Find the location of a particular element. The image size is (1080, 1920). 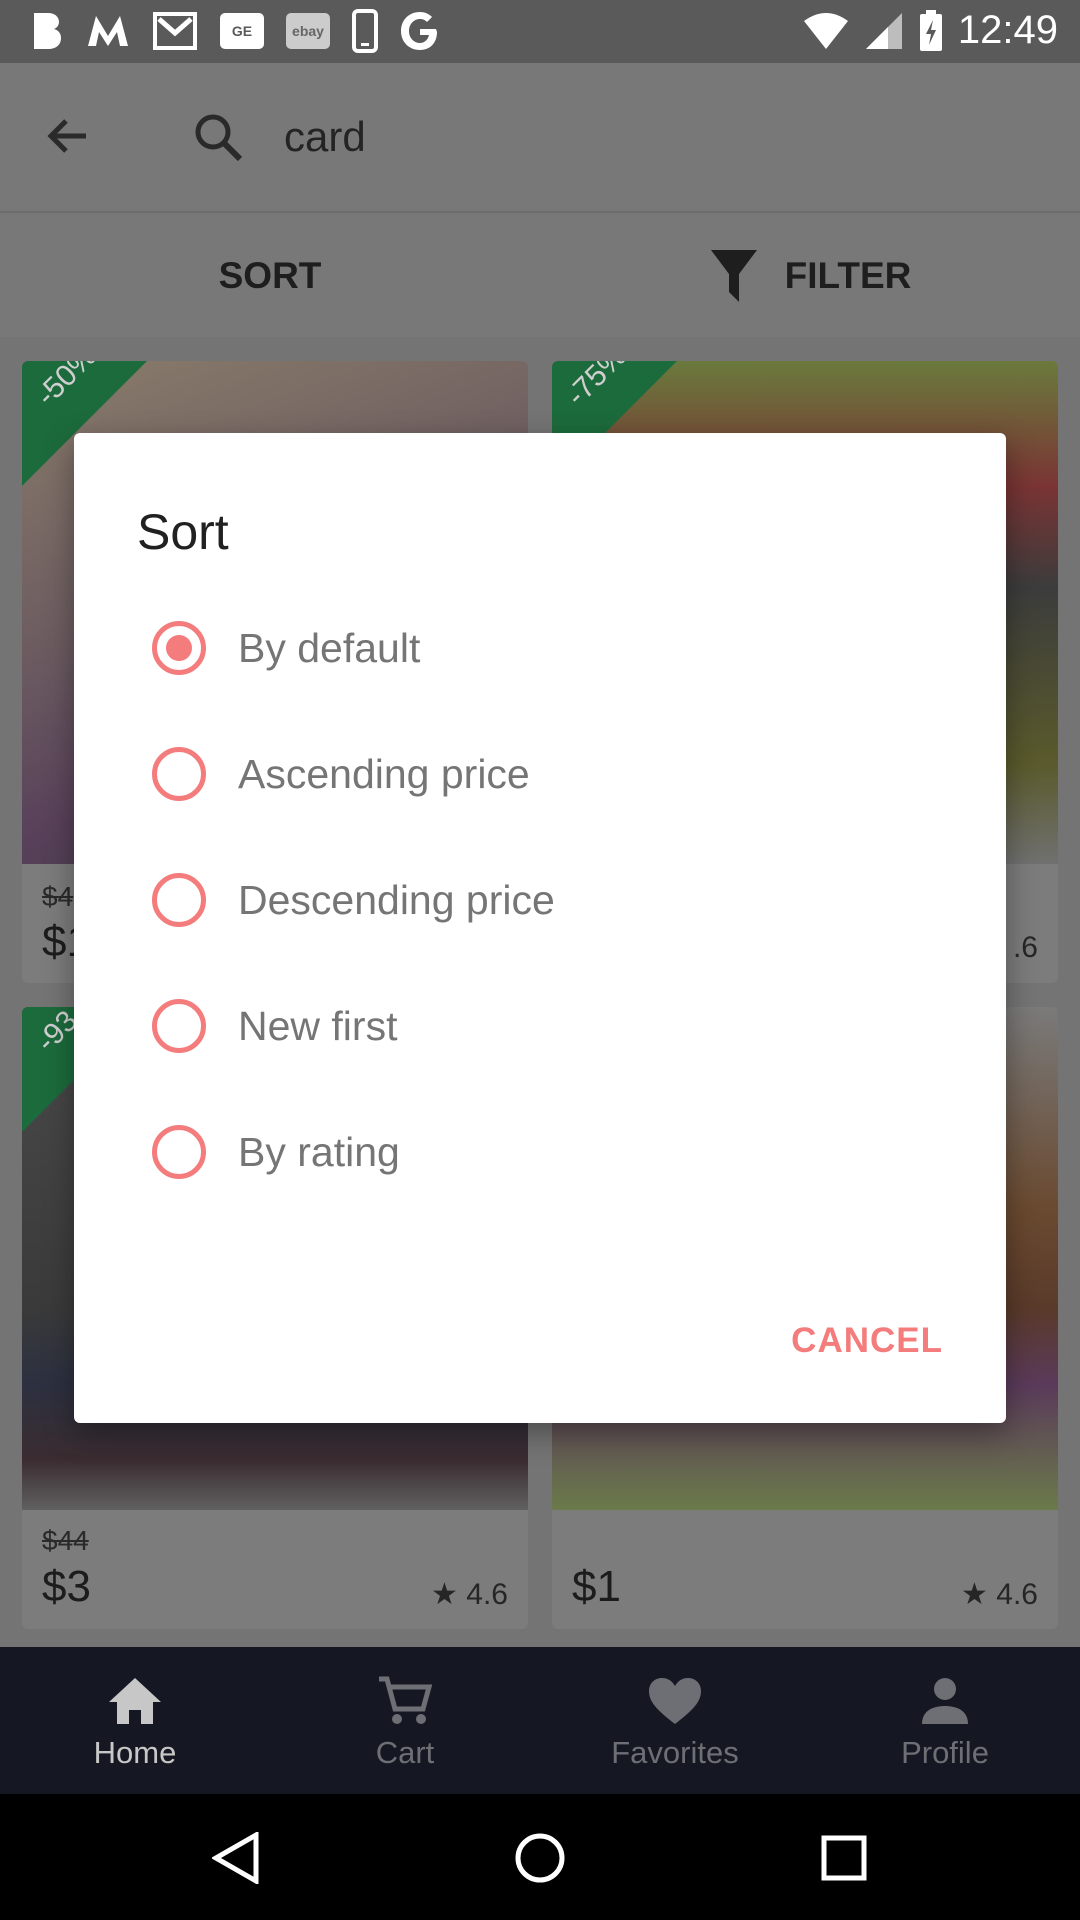

nav-cart-label: Cart is located at coordinates (405, 1752).